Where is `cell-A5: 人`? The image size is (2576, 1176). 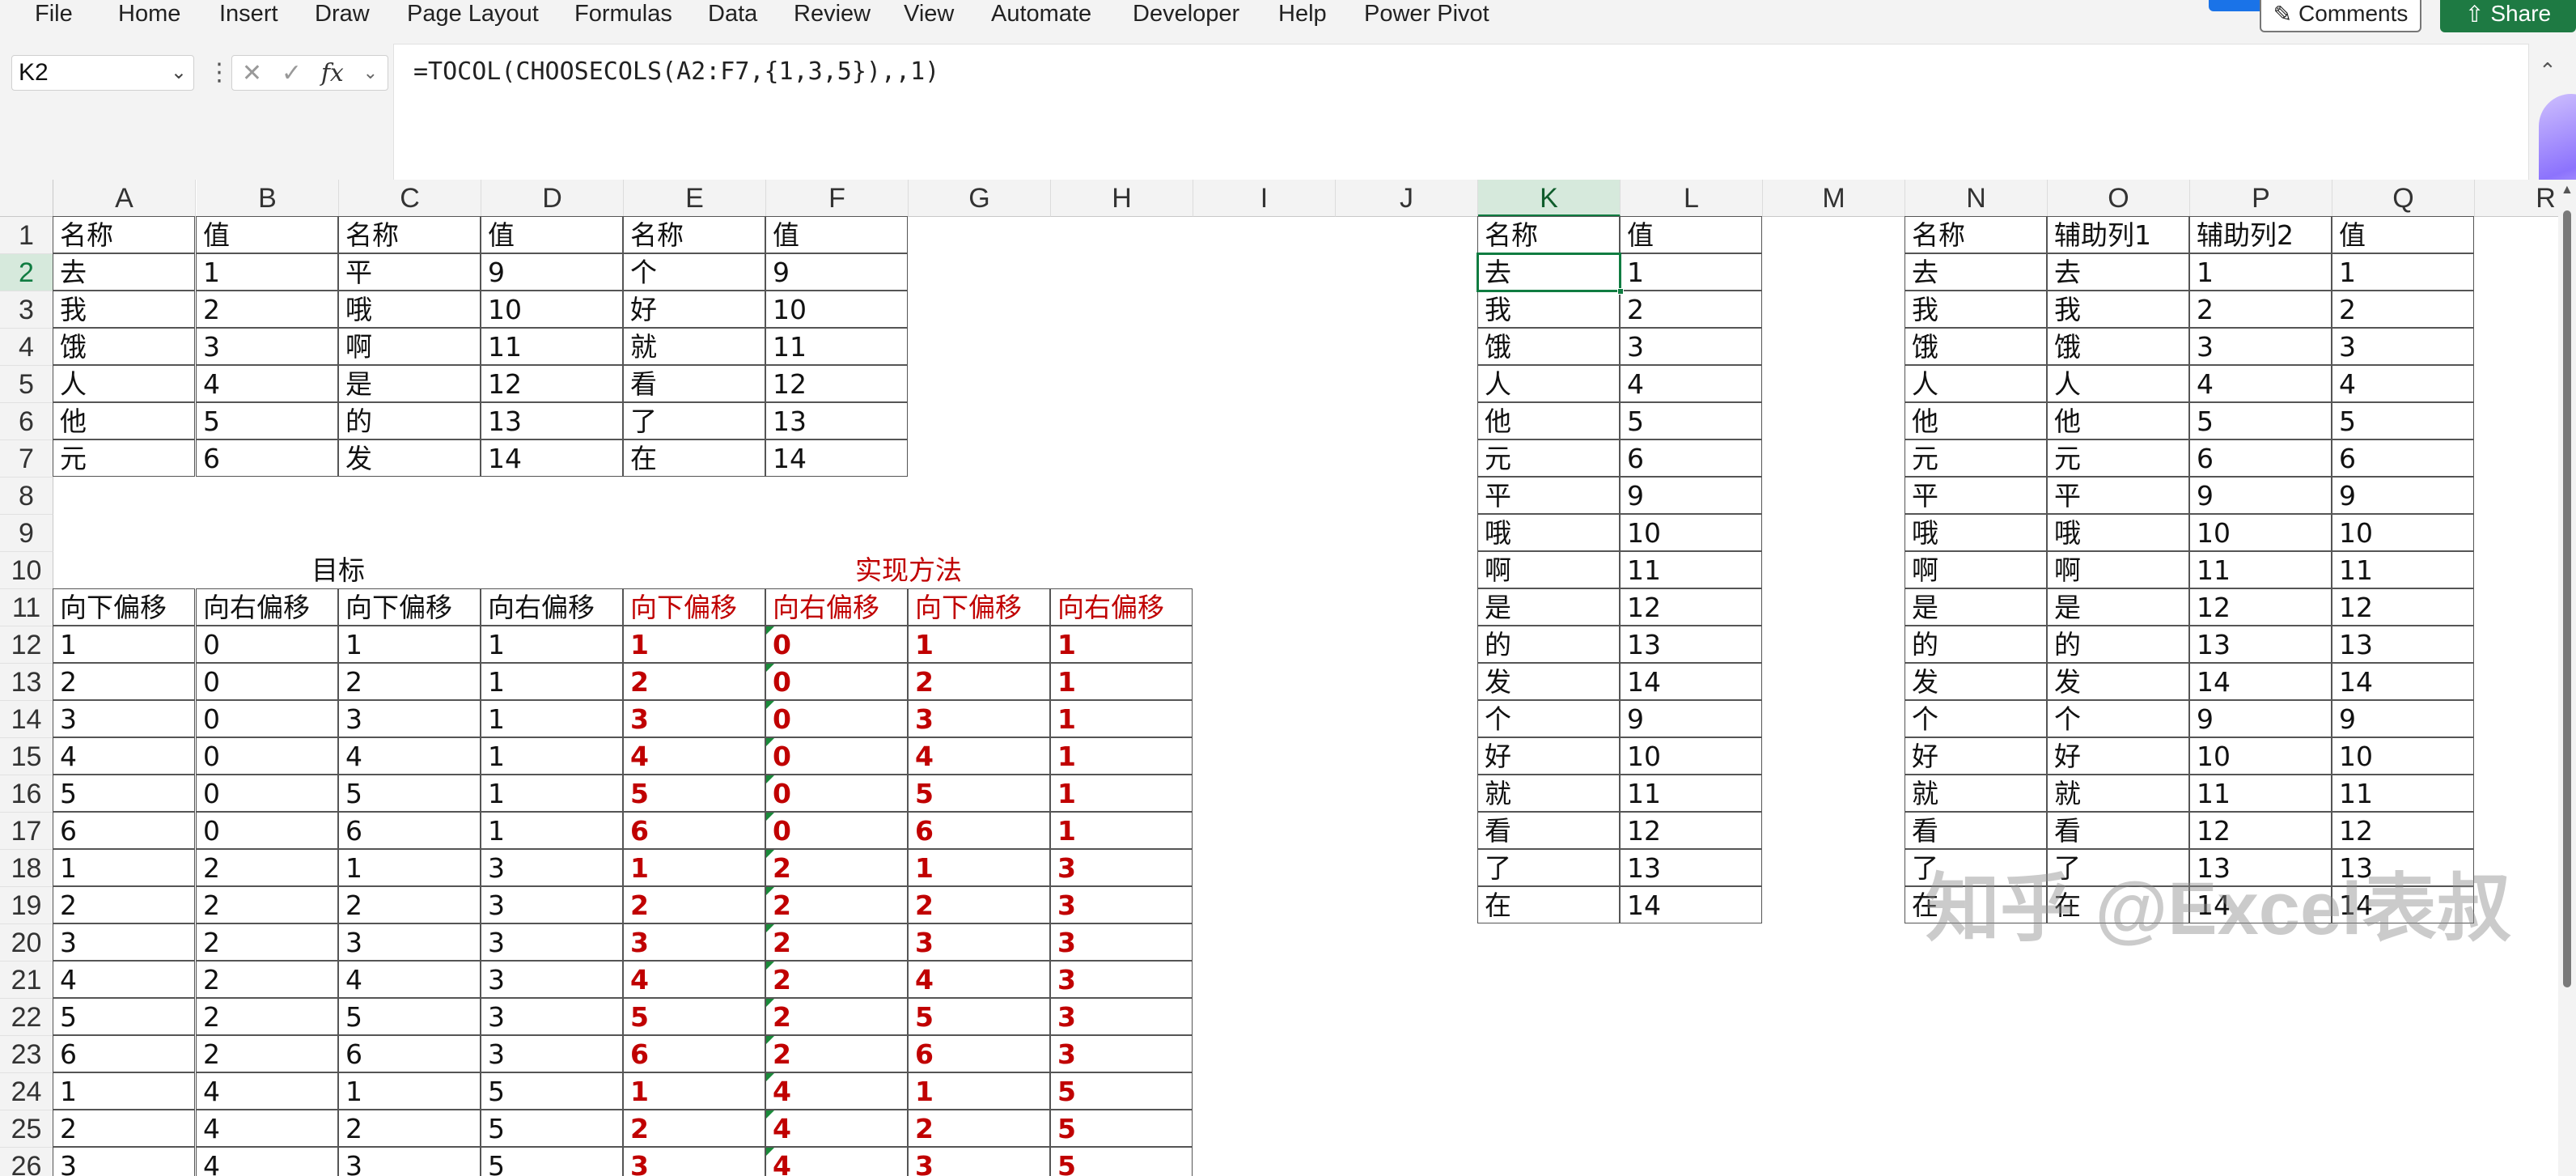 cell-A5: 人 is located at coordinates (124, 383).